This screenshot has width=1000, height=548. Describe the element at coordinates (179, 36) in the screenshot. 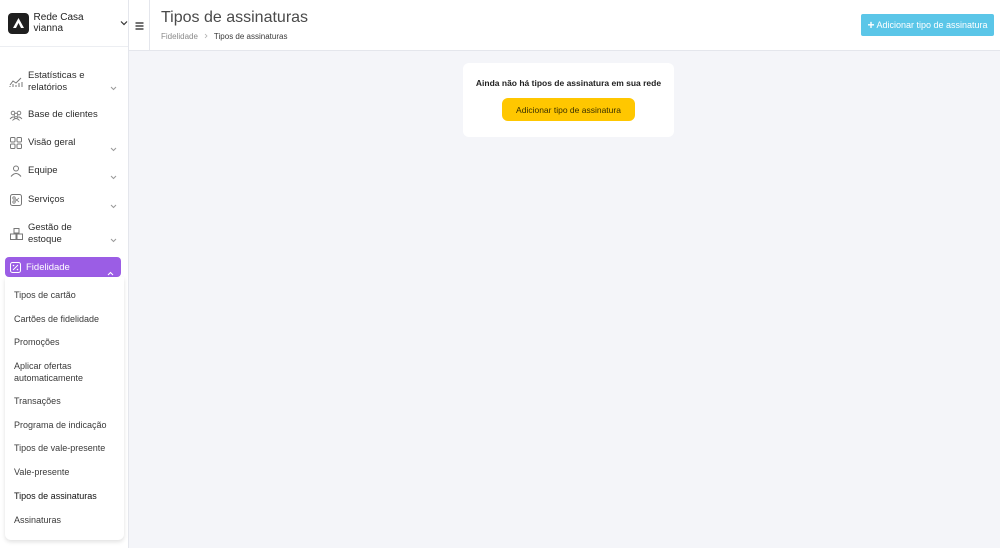

I see `breadcrumb-link: Fidelidade` at that location.